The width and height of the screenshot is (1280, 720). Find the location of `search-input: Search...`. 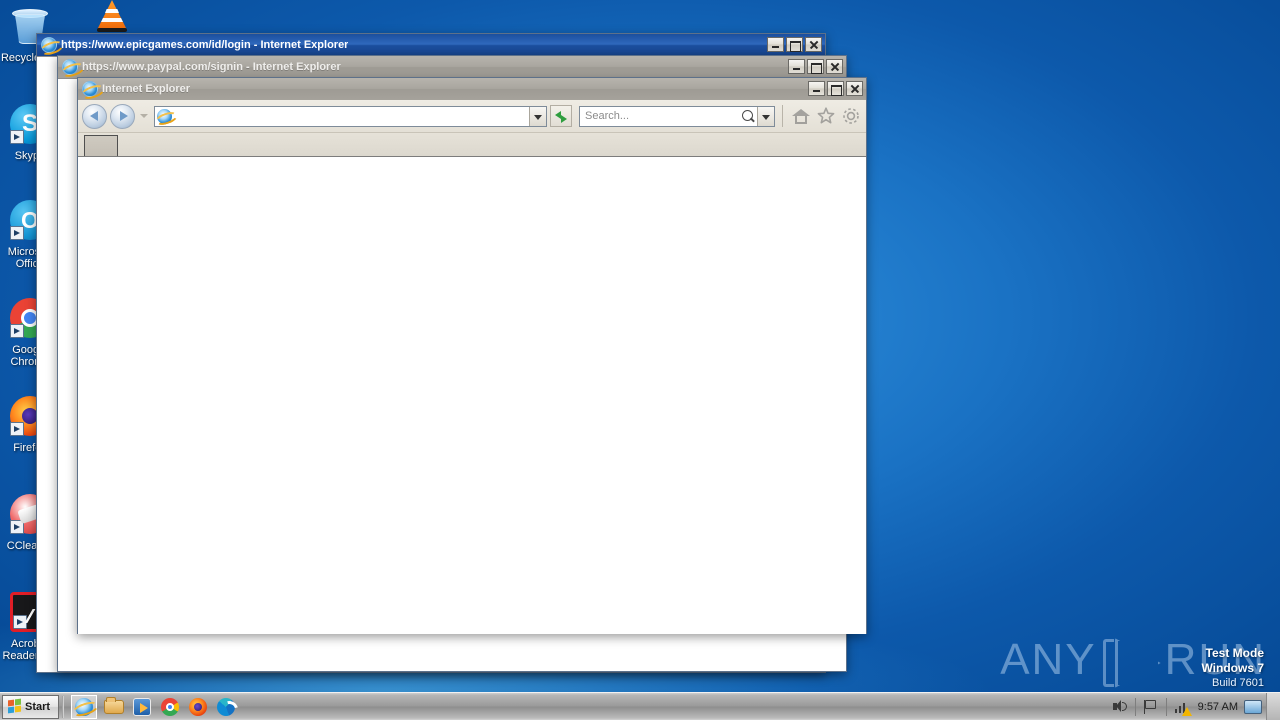

search-input: Search... is located at coordinates (659, 116).